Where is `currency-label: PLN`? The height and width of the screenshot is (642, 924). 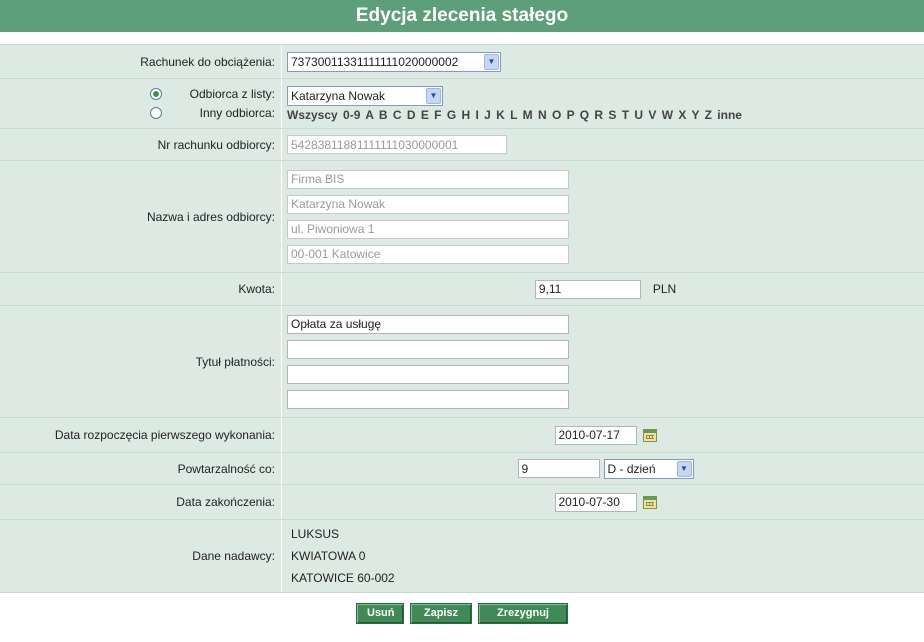
currency-label: PLN is located at coordinates (664, 289).